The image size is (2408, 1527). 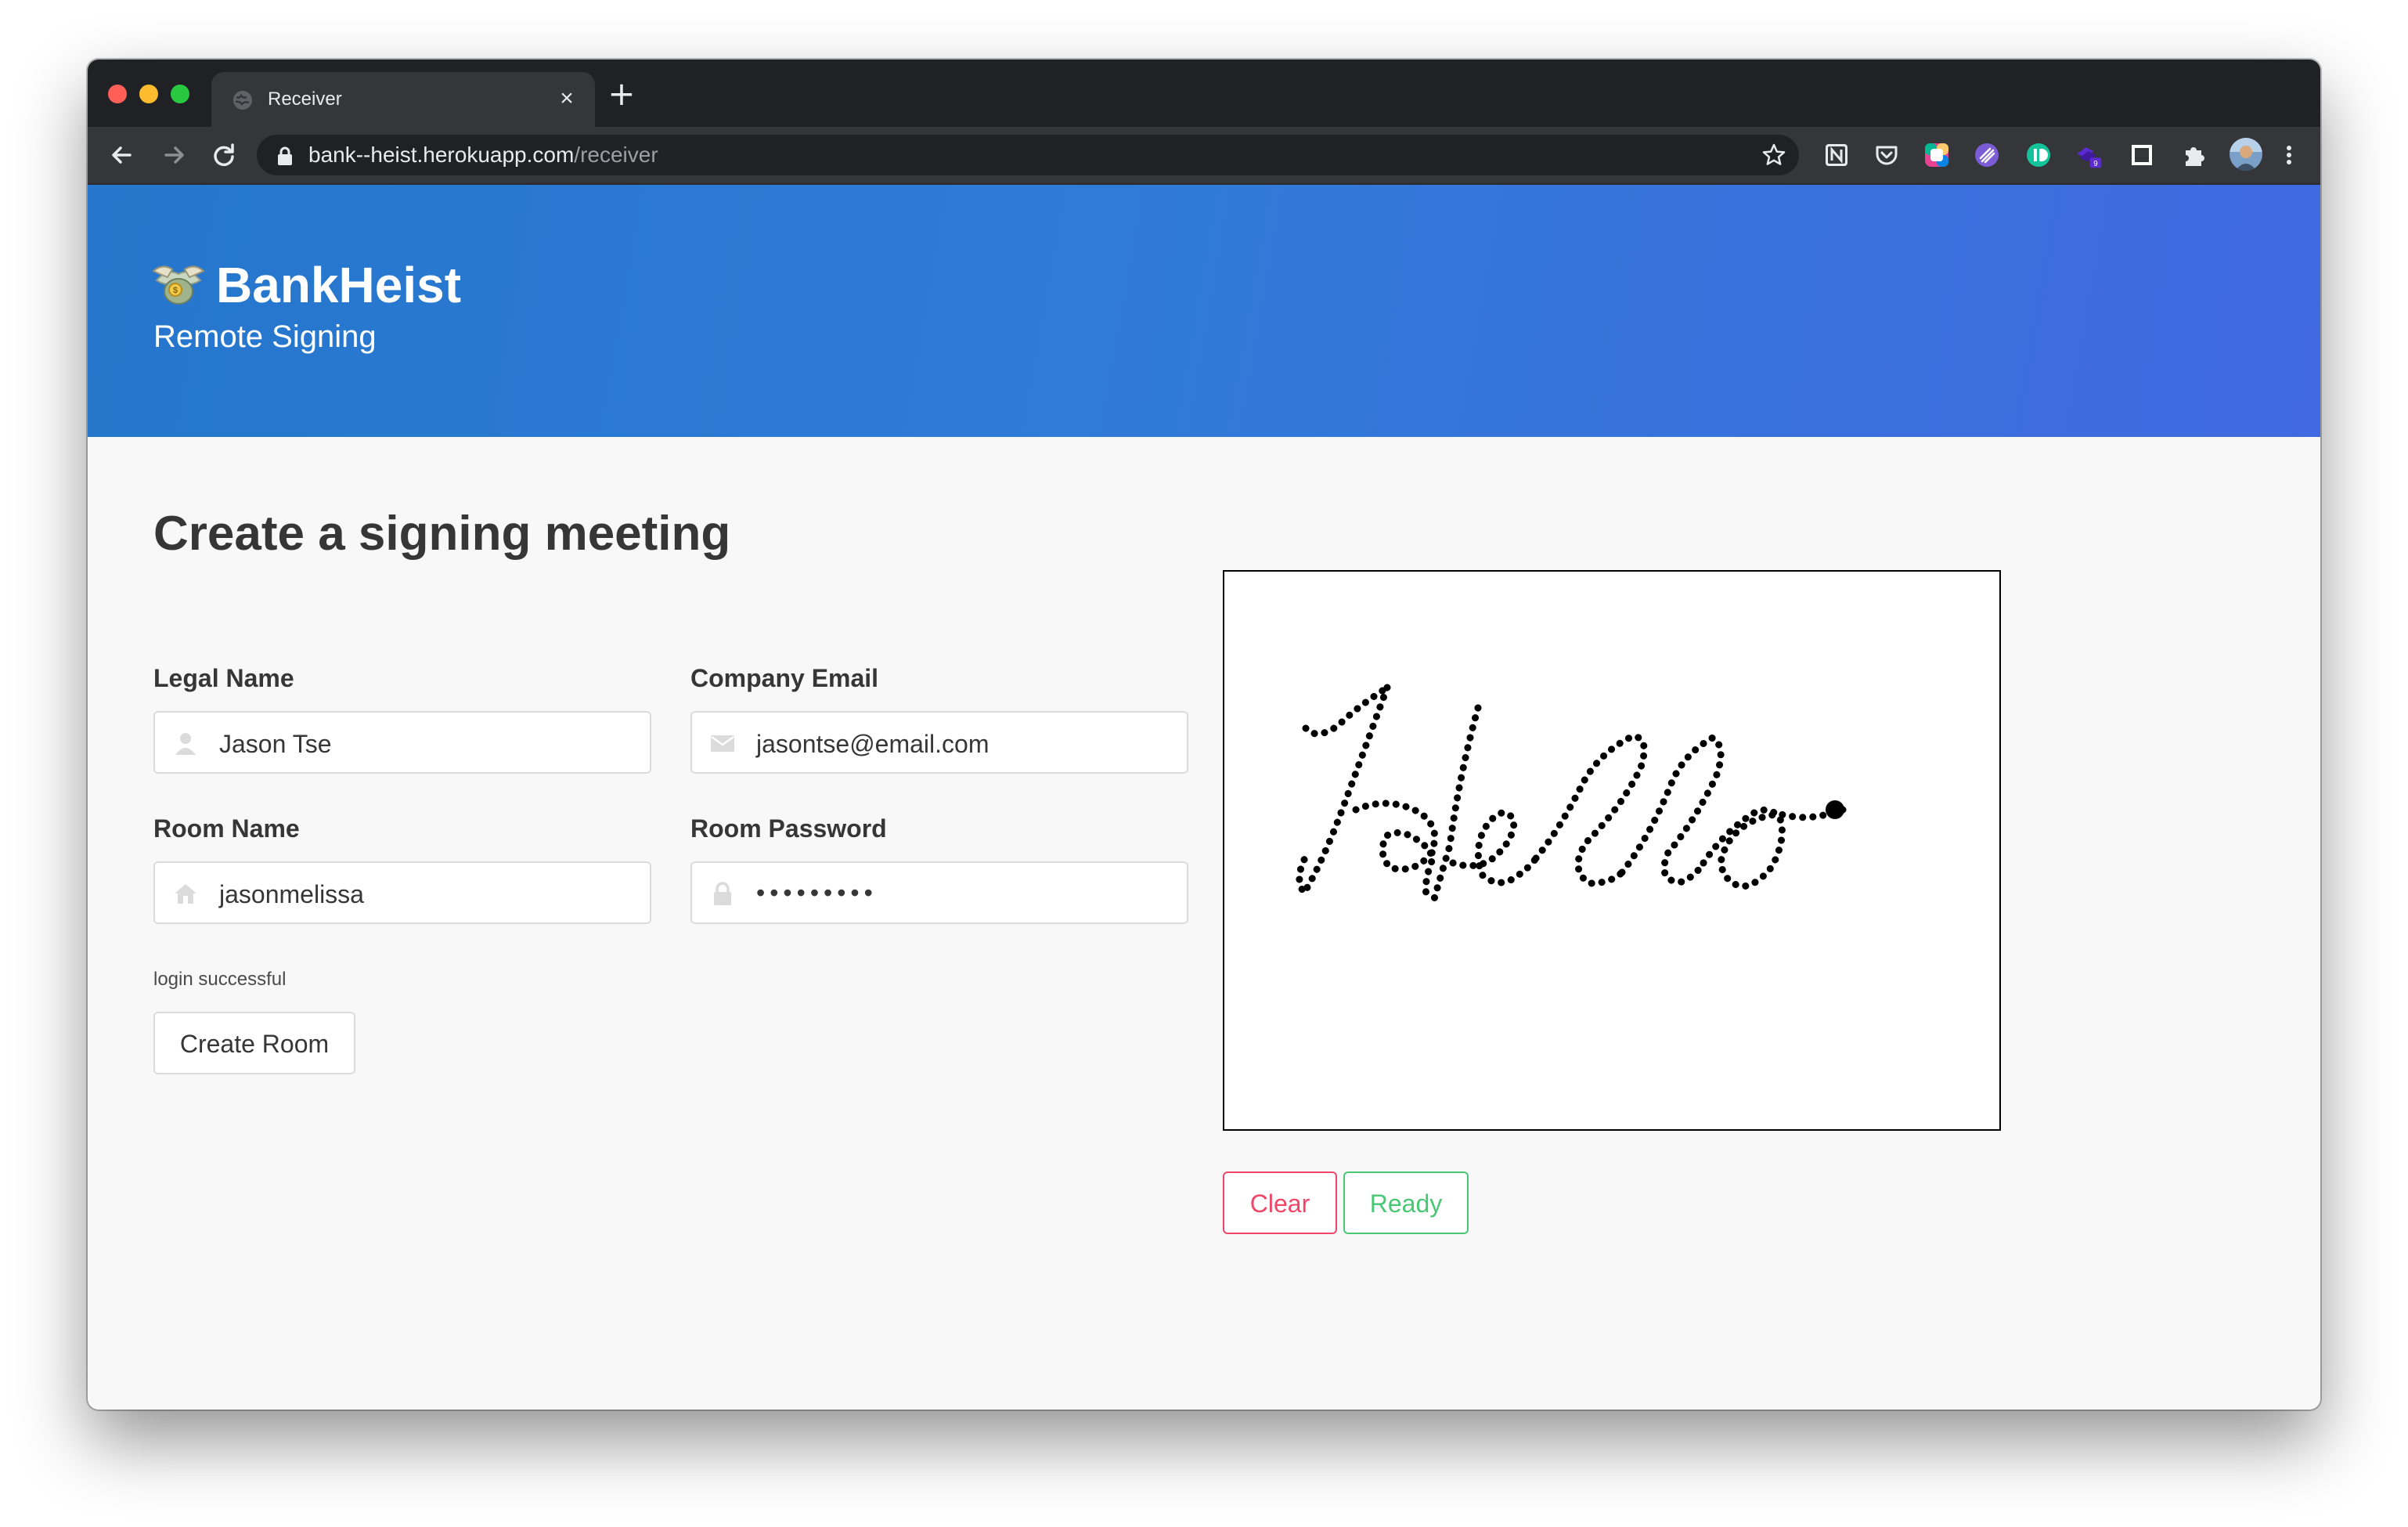 What do you see at coordinates (226, 828) in the screenshot?
I see `room-name-label: Room Name` at bounding box center [226, 828].